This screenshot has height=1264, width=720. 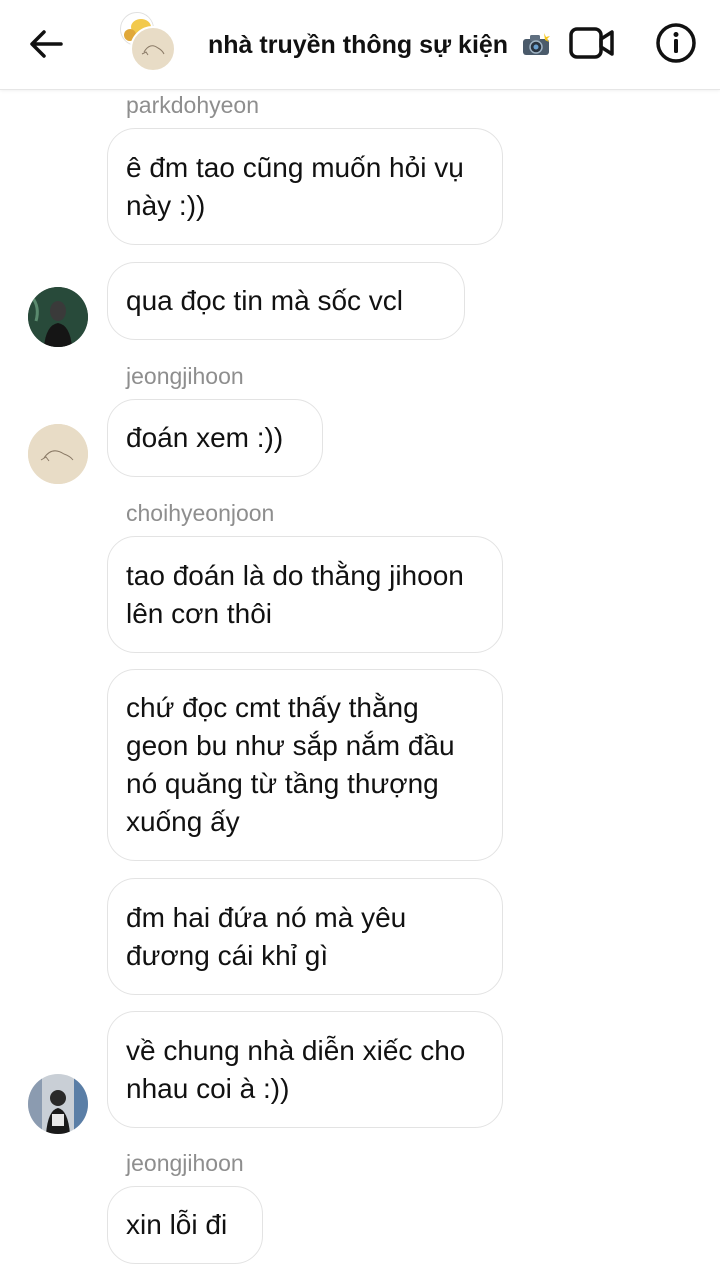 I want to click on message-text: qua đọc tin mà sốc vcl, so click(x=265, y=300).